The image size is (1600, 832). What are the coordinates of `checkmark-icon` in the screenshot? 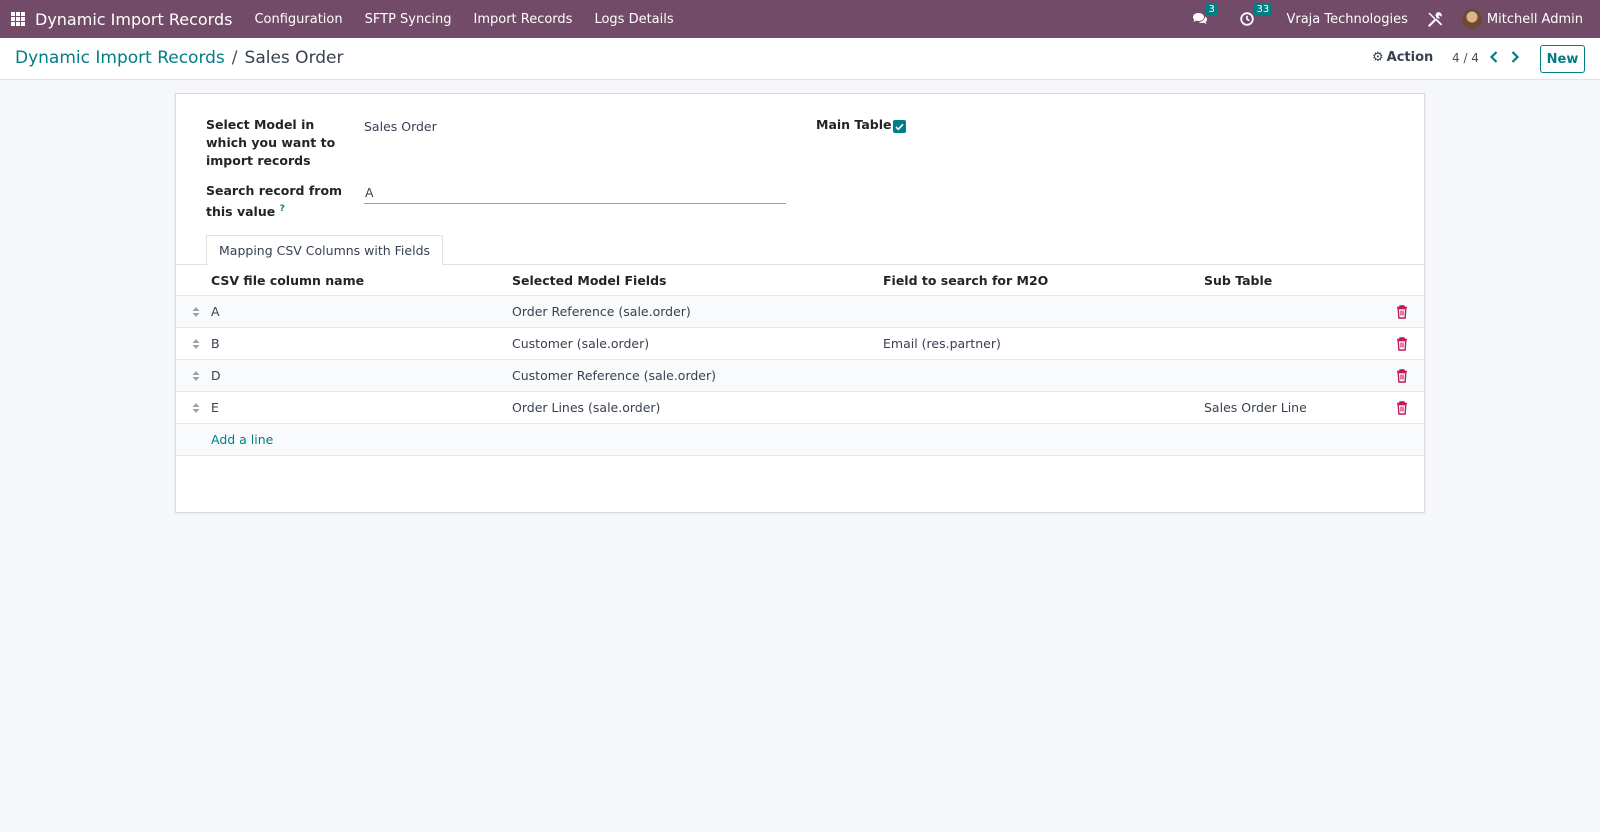 It's located at (899, 126).